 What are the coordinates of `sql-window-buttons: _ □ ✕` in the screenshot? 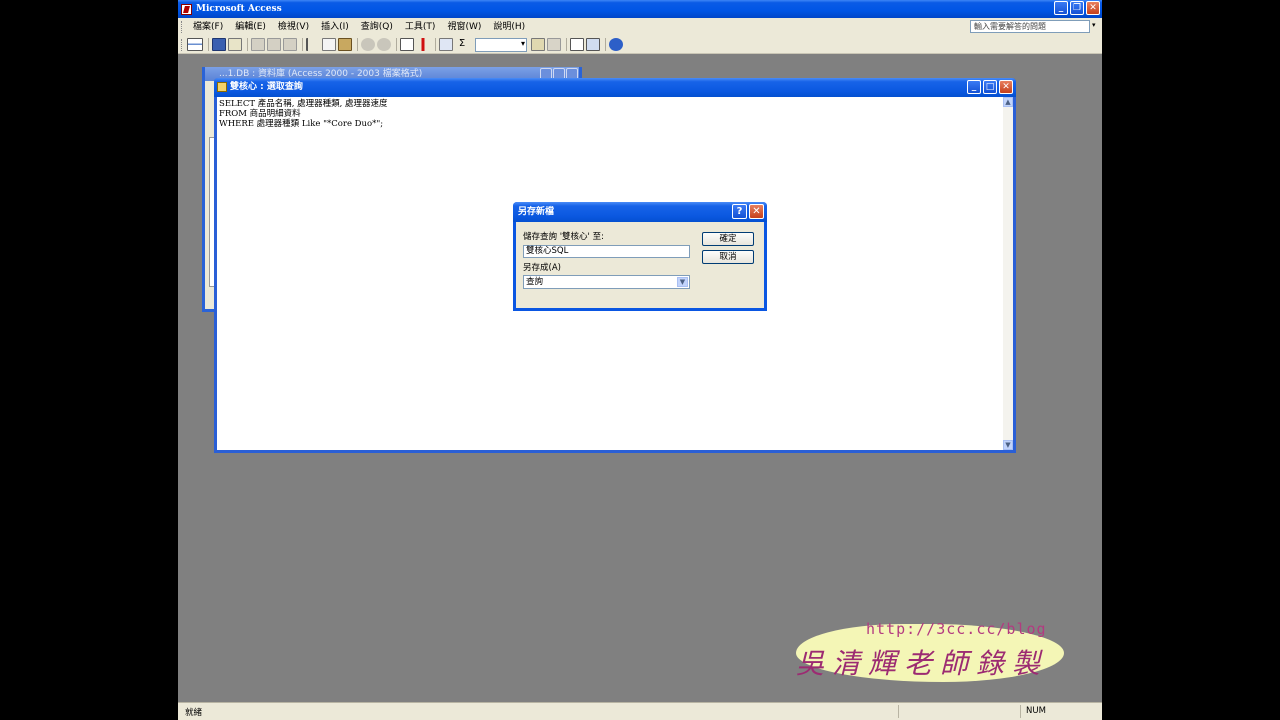 It's located at (990, 87).